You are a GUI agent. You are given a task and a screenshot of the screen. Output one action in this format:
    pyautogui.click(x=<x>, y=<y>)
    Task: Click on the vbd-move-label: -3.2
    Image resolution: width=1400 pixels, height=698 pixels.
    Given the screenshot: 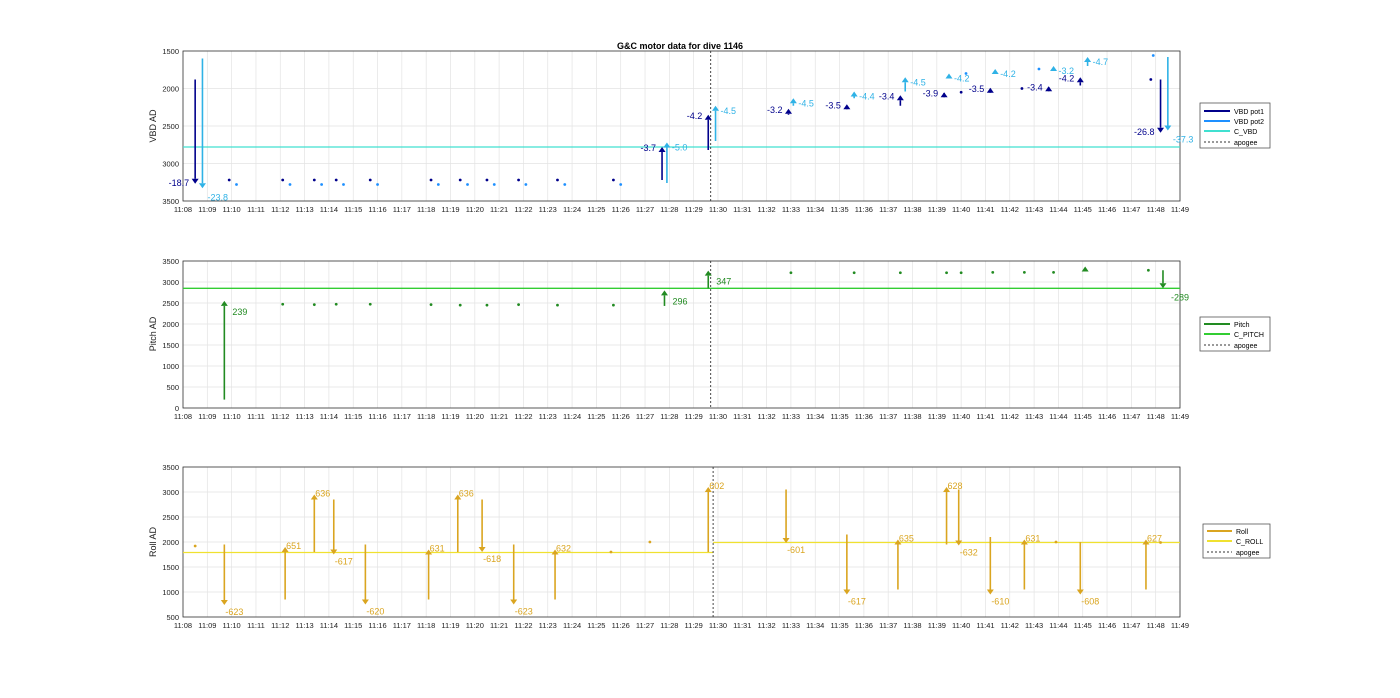 What is the action you would take?
    pyautogui.click(x=775, y=110)
    